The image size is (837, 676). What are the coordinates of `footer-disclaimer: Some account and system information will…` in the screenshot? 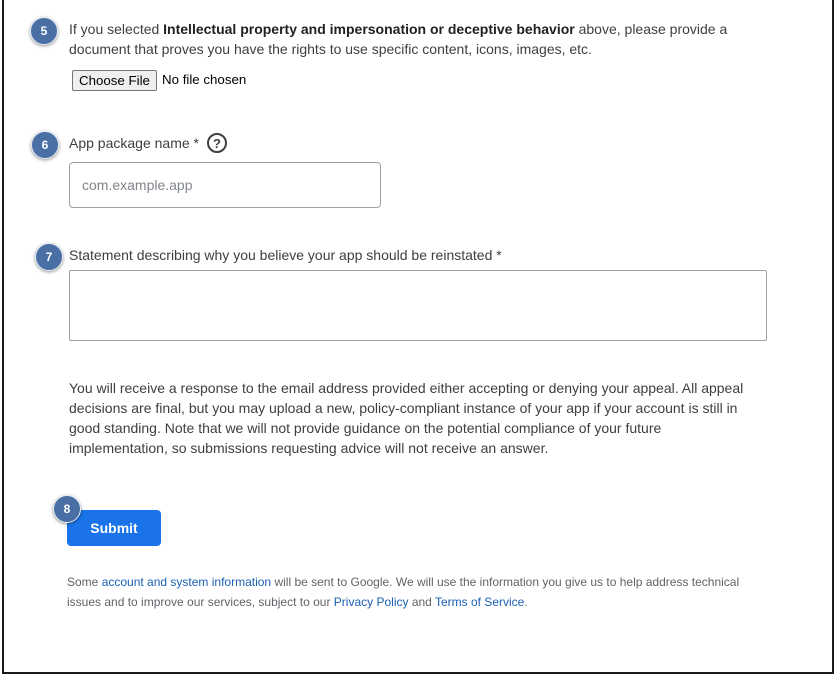 It's located at (403, 592).